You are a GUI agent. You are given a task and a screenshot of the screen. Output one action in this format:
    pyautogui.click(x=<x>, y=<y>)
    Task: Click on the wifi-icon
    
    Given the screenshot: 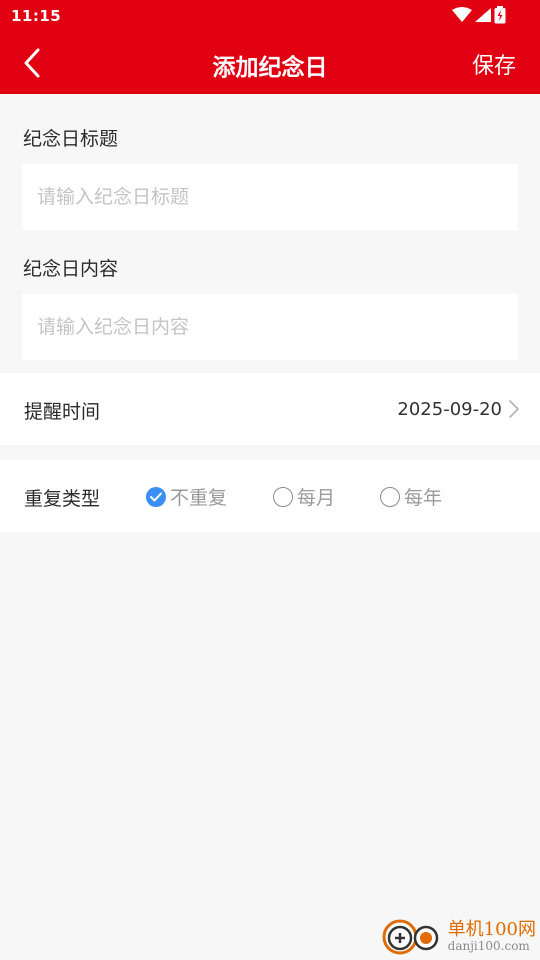 What is the action you would take?
    pyautogui.click(x=462, y=14)
    